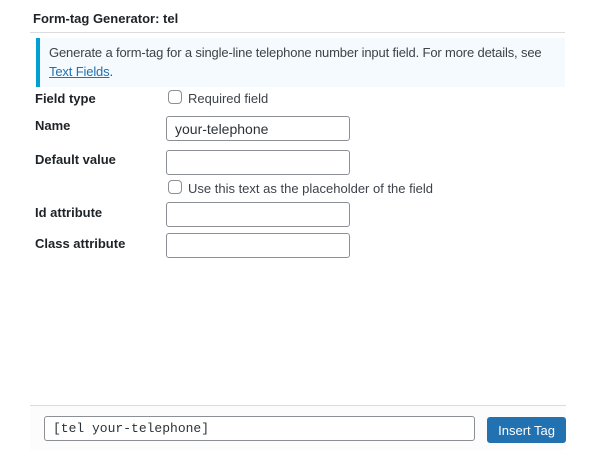 This screenshot has width=600, height=450. What do you see at coordinates (75, 159) in the screenshot?
I see `default-value-label: Default value` at bounding box center [75, 159].